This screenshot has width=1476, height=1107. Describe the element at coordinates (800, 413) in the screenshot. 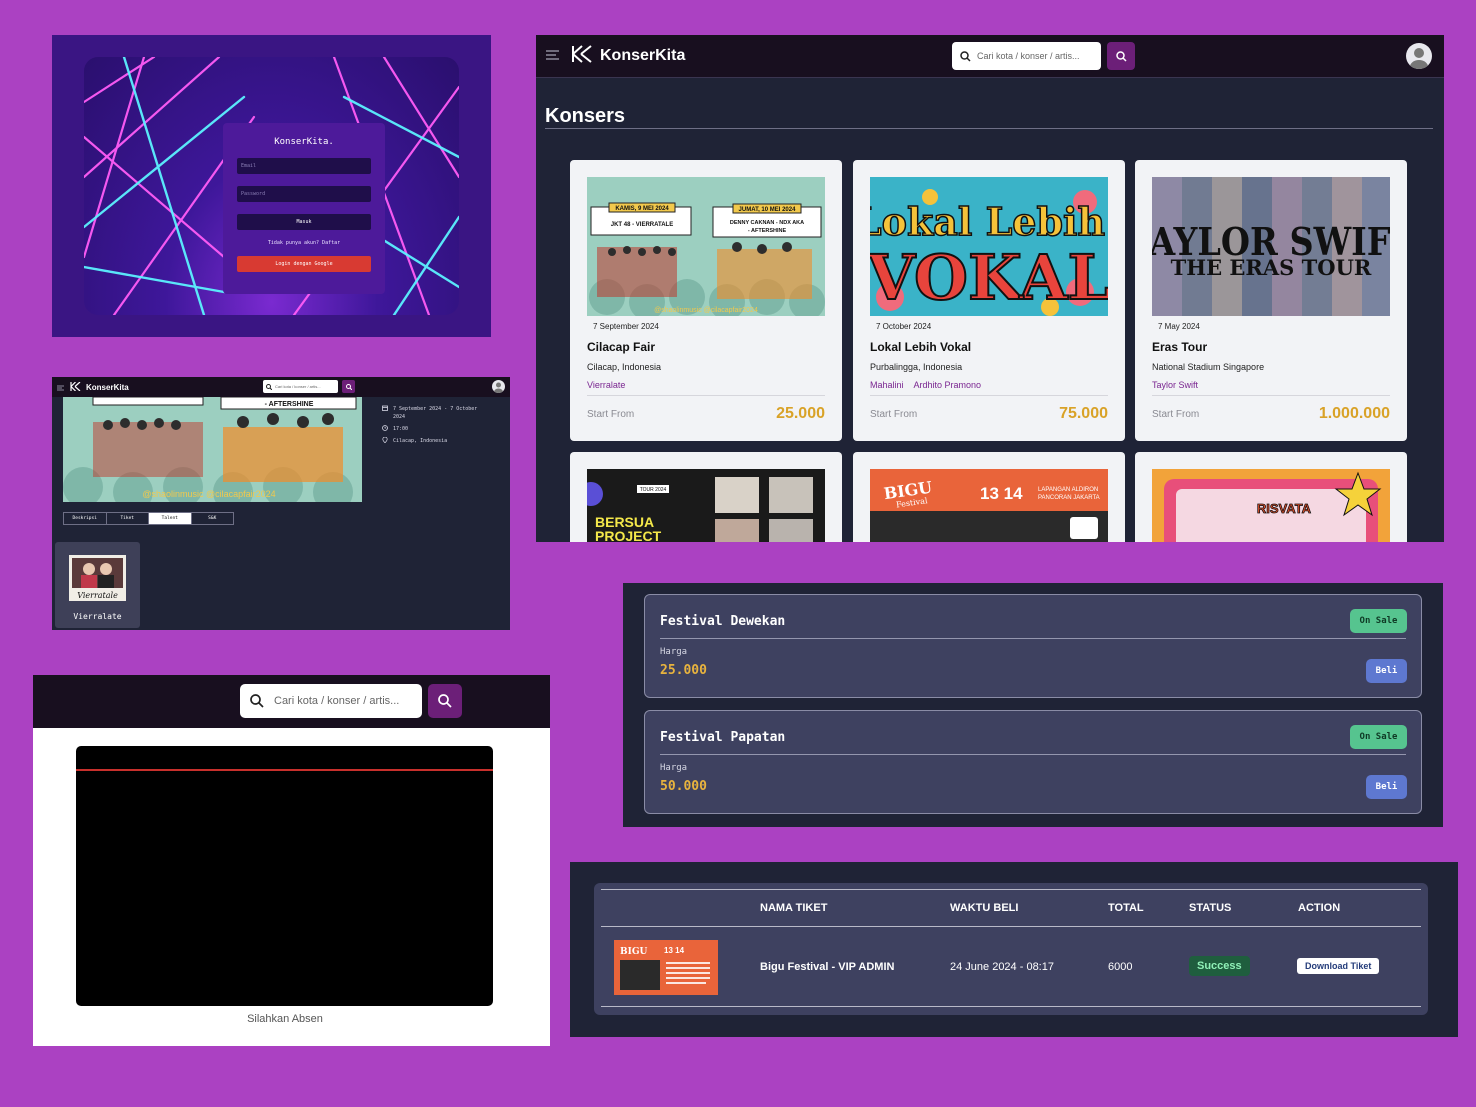

I see `concert-price: 25.000` at that location.